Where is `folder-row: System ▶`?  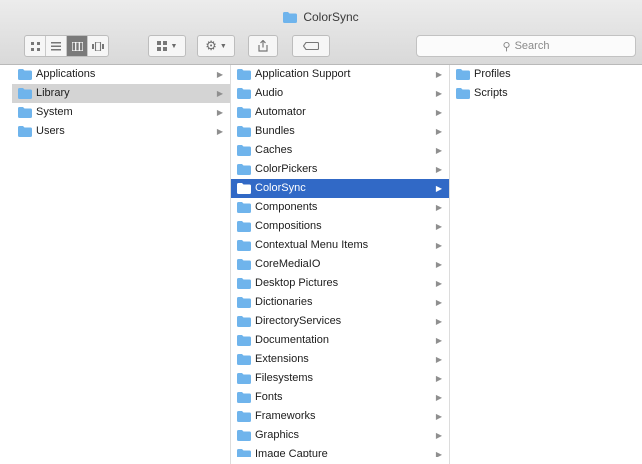
folder-row: System ▶ is located at coordinates (121, 112).